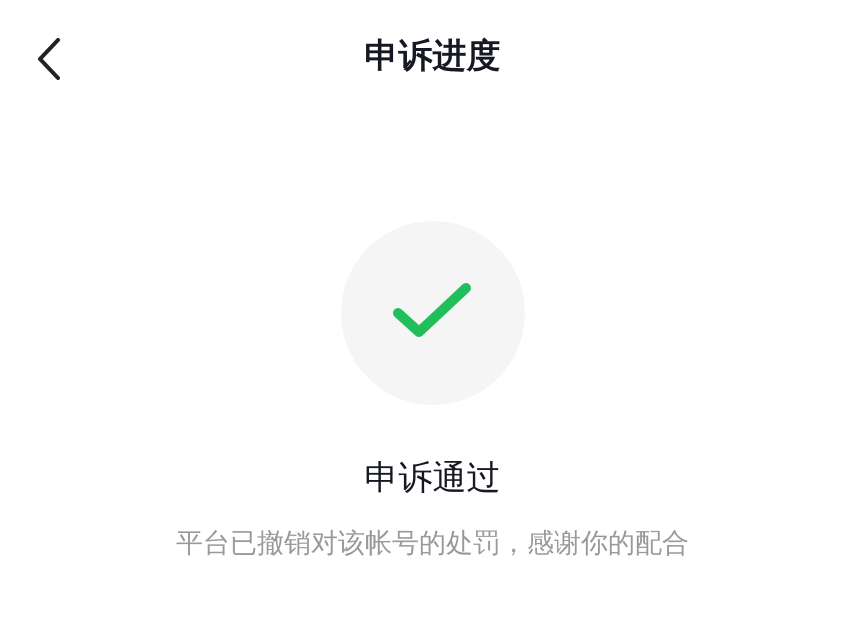 This screenshot has width=865, height=630. I want to click on result-message: 平台已撤销对该帐号的处罚，感谢你的配合, so click(432, 544).